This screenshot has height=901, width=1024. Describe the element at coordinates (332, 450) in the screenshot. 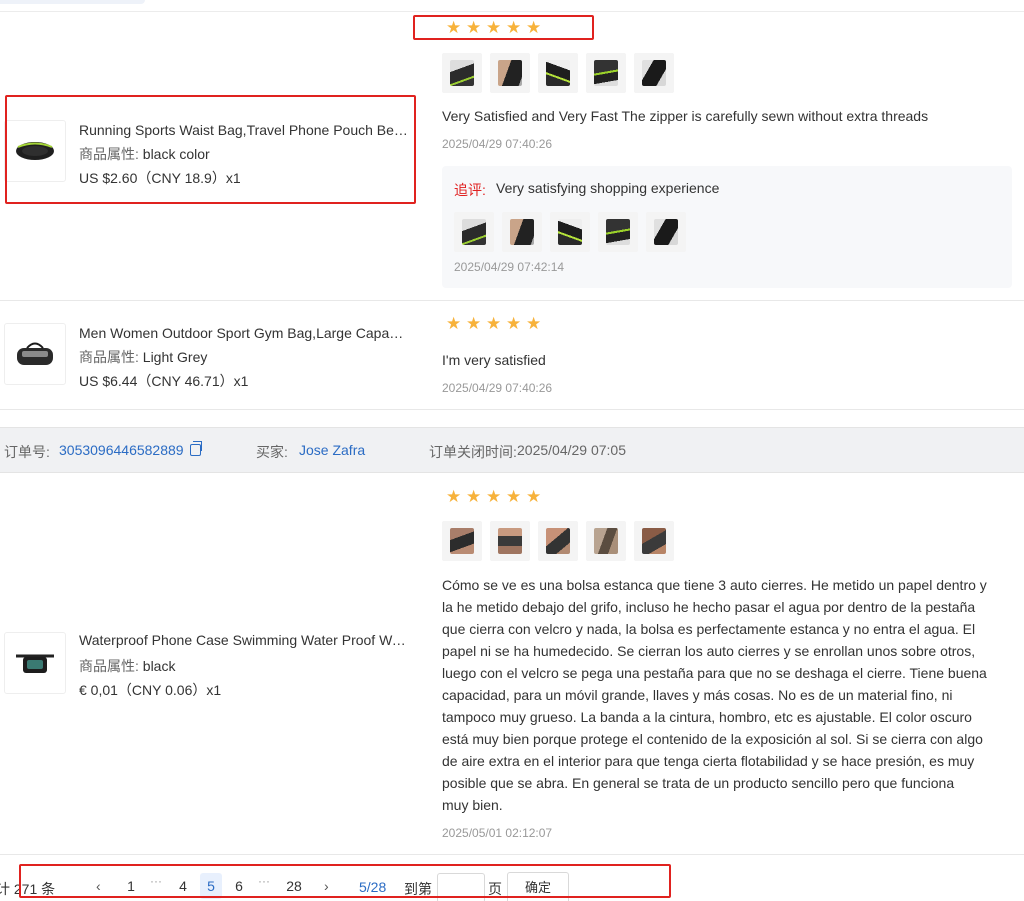

I see `buyer-link: Jose Zafra` at that location.